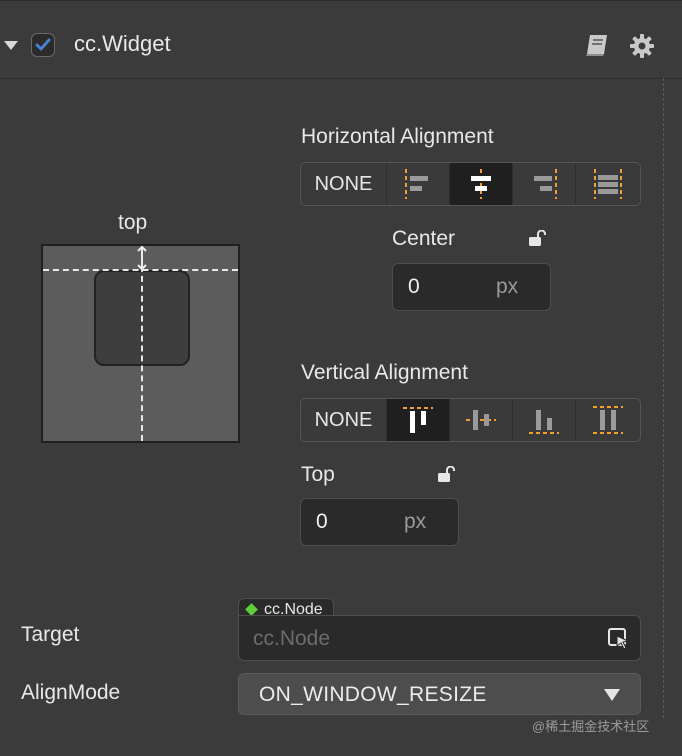 Image resolution: width=682 pixels, height=756 pixels. Describe the element at coordinates (597, 47) in the screenshot. I see `book-icon` at that location.